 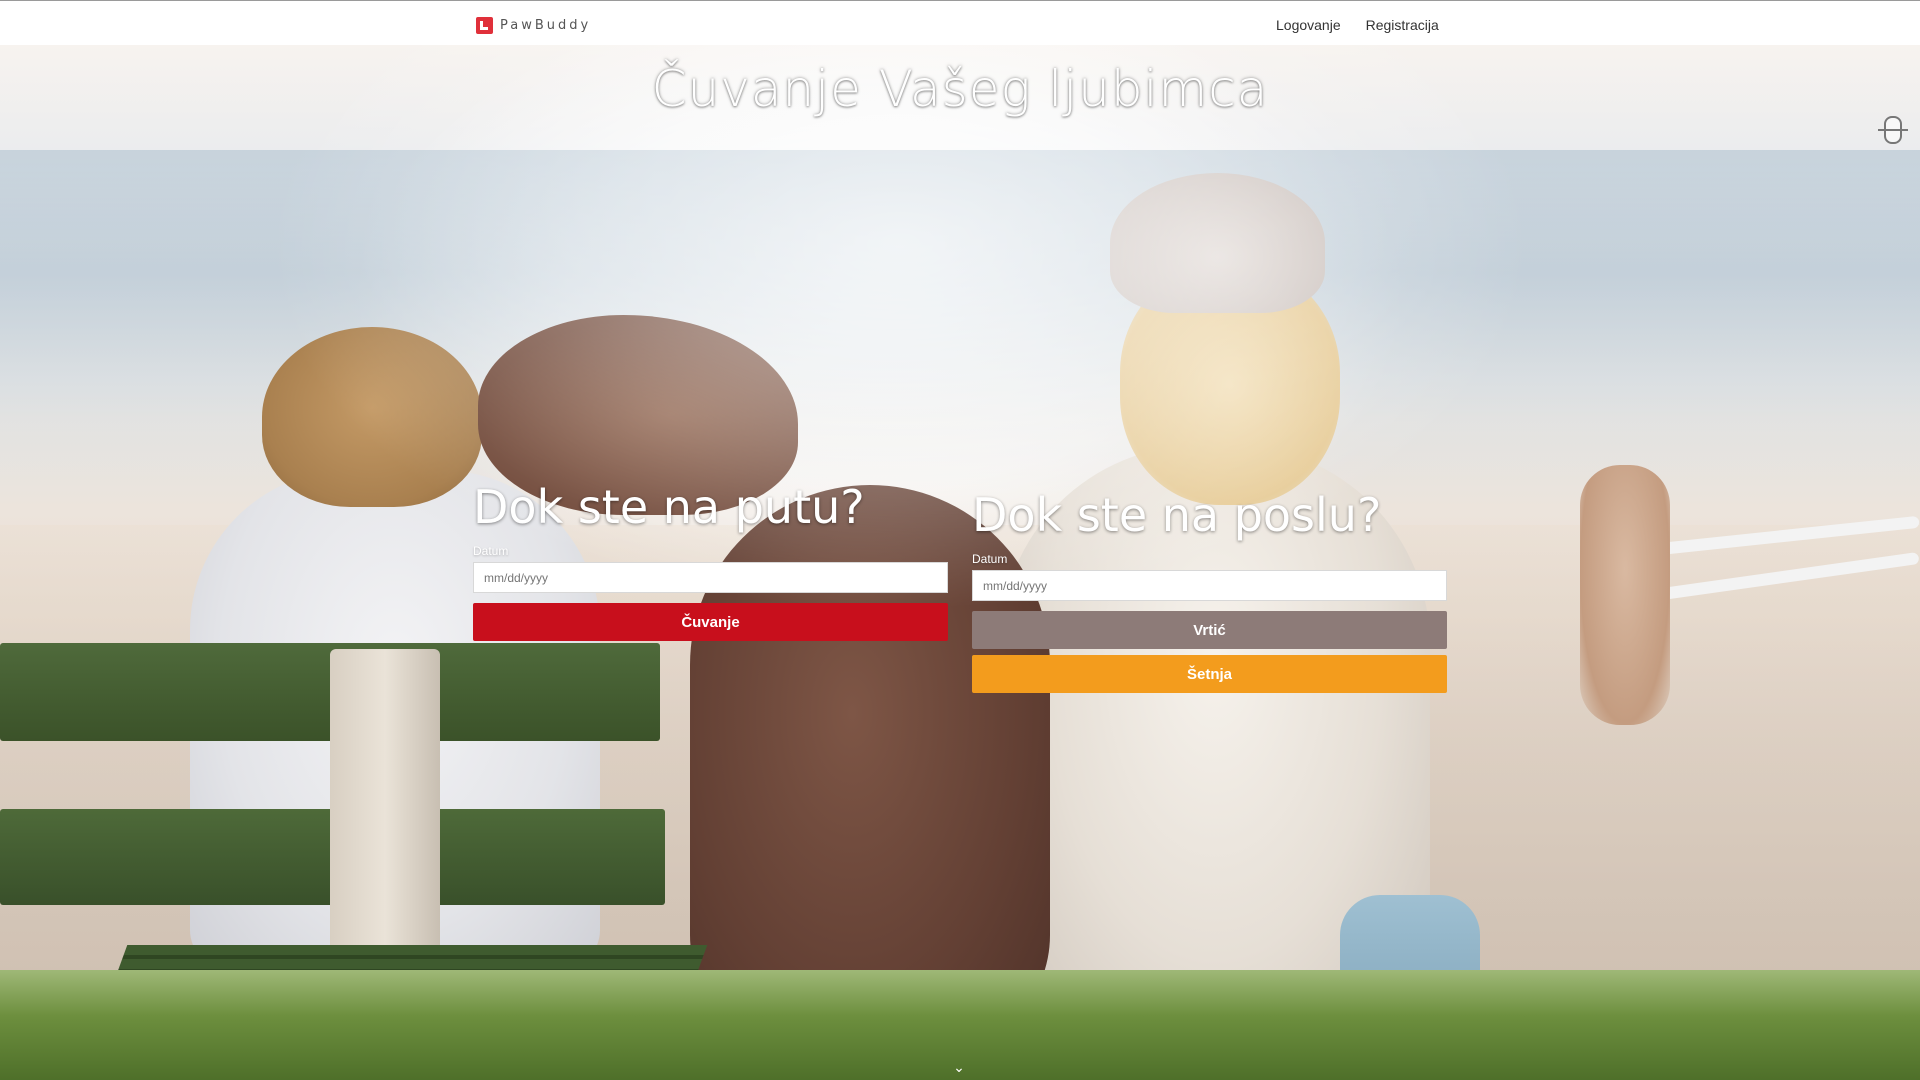 I want to click on pawbuddy-logo-icon, so click(x=484, y=25).